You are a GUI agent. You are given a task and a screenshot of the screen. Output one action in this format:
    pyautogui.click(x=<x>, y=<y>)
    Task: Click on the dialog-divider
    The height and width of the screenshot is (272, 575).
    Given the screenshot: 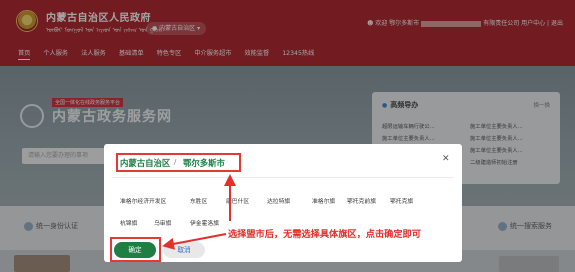 What is the action you would take?
    pyautogui.click(x=283, y=177)
    